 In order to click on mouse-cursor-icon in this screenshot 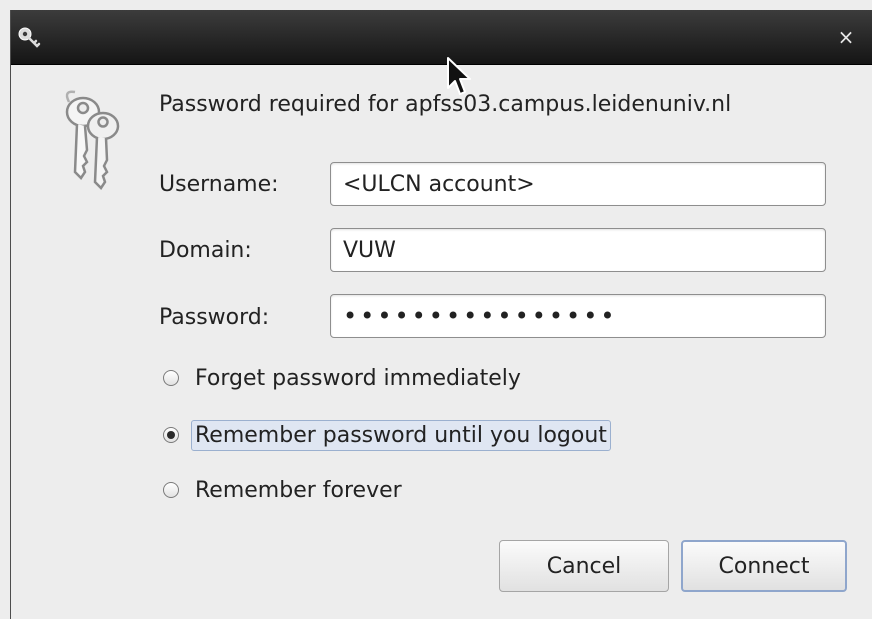, I will do `click(459, 76)`.